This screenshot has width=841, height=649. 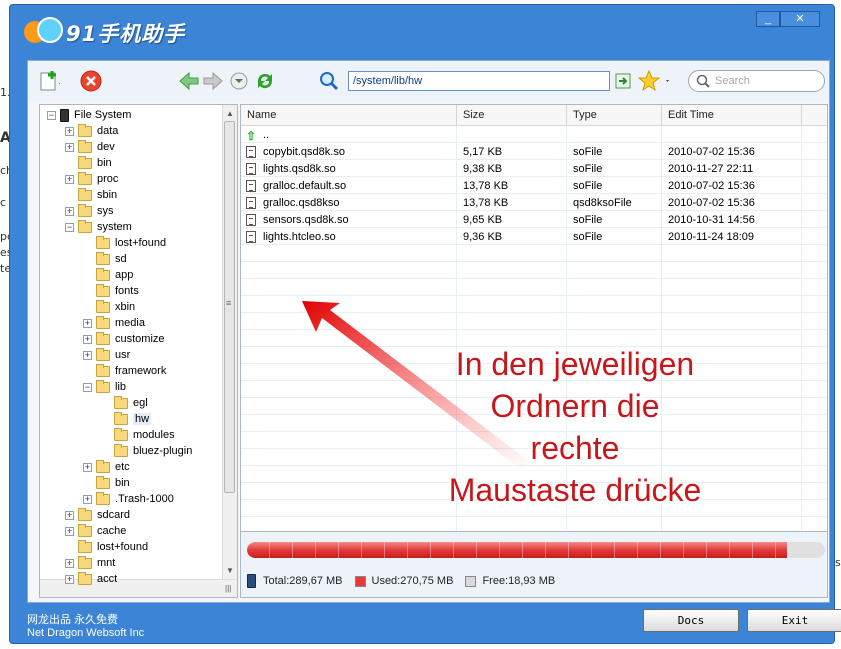 I want to click on annotation-line: In den jeweiligen, so click(x=575, y=364).